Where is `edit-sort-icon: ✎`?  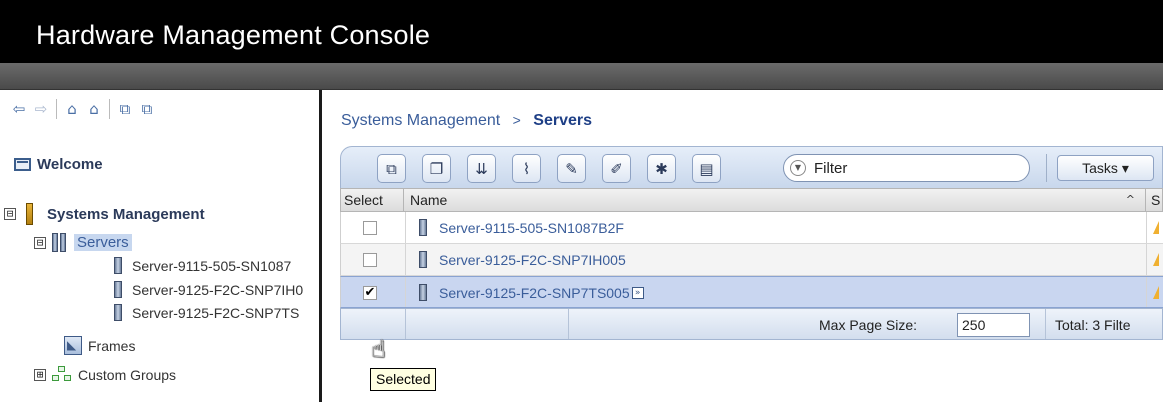
edit-sort-icon: ✎ is located at coordinates (571, 168).